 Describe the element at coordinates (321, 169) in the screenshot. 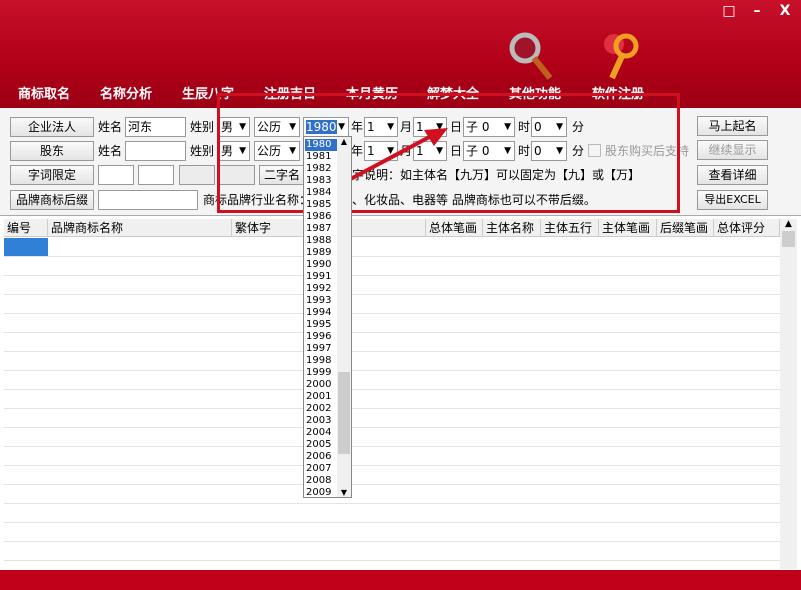

I see `year-option: 1982` at that location.